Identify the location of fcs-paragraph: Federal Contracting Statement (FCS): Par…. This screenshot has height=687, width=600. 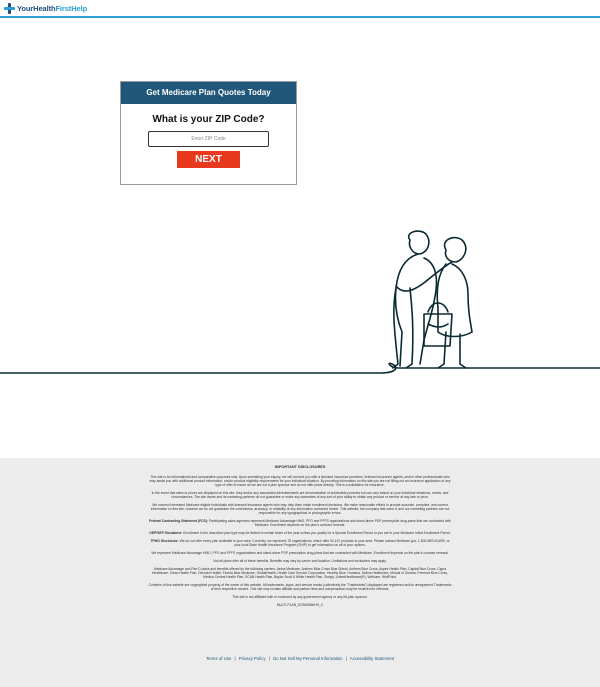
(300, 523).